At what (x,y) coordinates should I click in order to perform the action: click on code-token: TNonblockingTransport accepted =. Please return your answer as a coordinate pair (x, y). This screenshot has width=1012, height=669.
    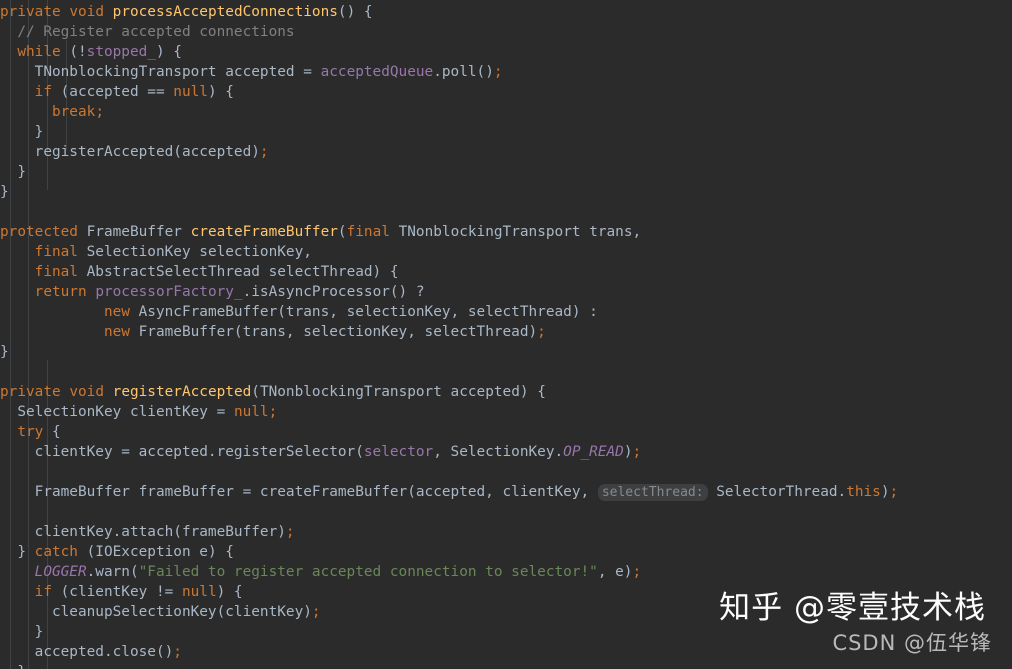
    Looking at the image, I should click on (177, 72).